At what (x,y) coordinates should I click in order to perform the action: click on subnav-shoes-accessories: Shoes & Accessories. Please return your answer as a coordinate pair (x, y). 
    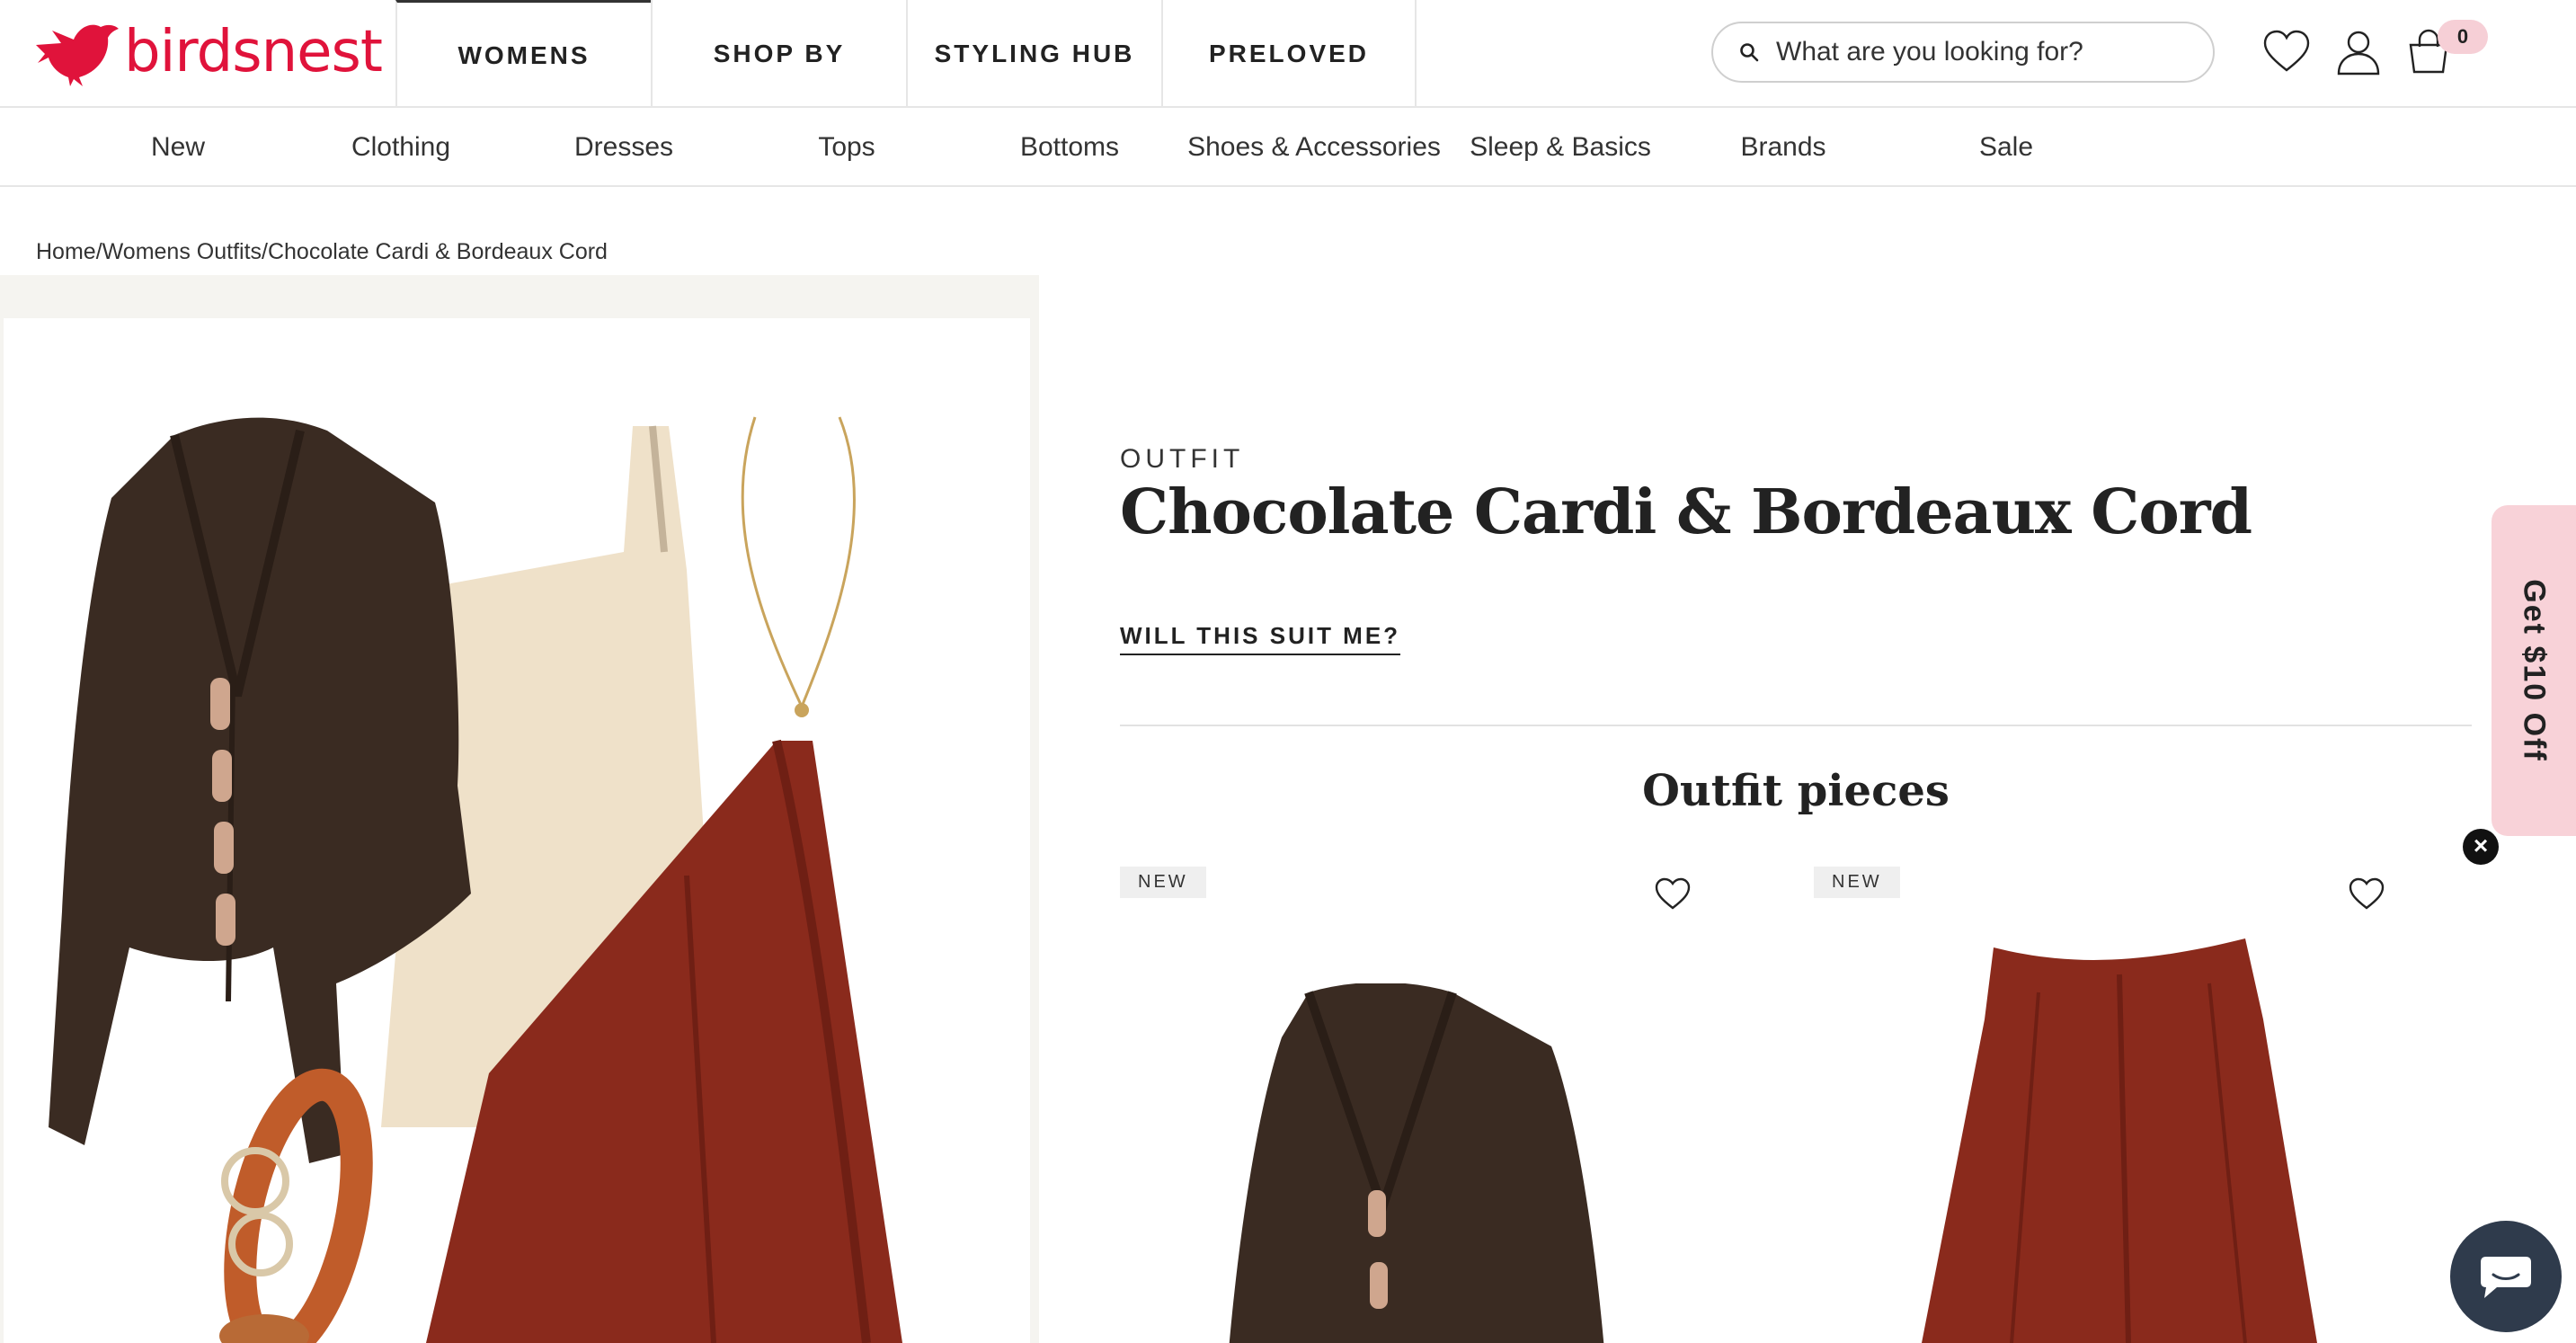
    Looking at the image, I should click on (1314, 147).